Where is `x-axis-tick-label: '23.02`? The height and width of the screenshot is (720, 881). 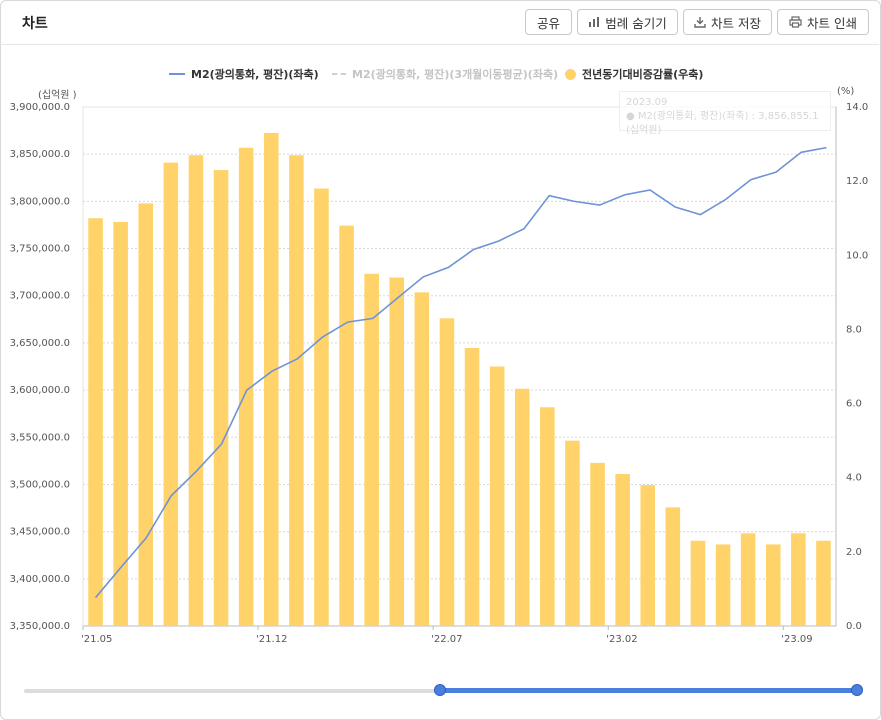 x-axis-tick-label: '23.02 is located at coordinates (621, 639).